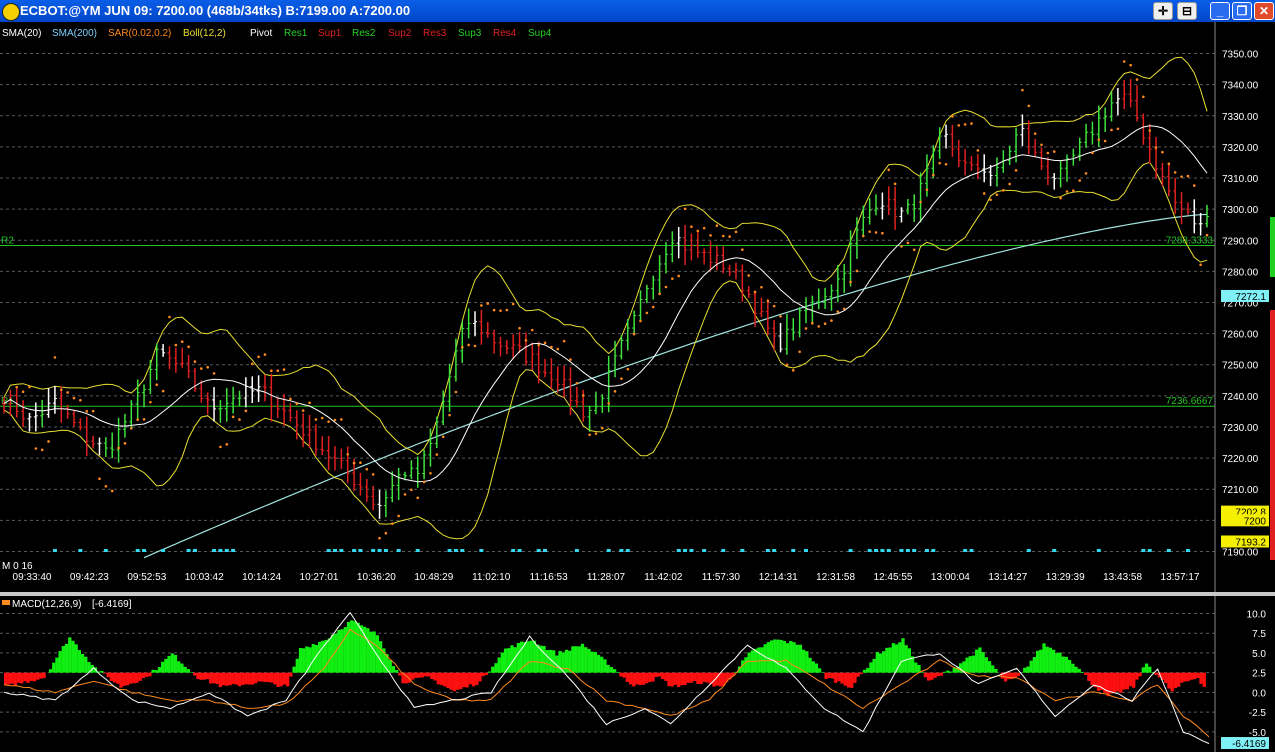  I want to click on legend-boll: Boll(12,2), so click(204, 33).